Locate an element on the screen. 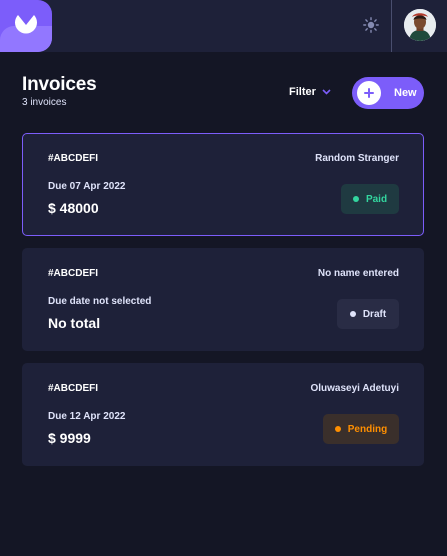  theme-toggle-button is located at coordinates (371, 25).